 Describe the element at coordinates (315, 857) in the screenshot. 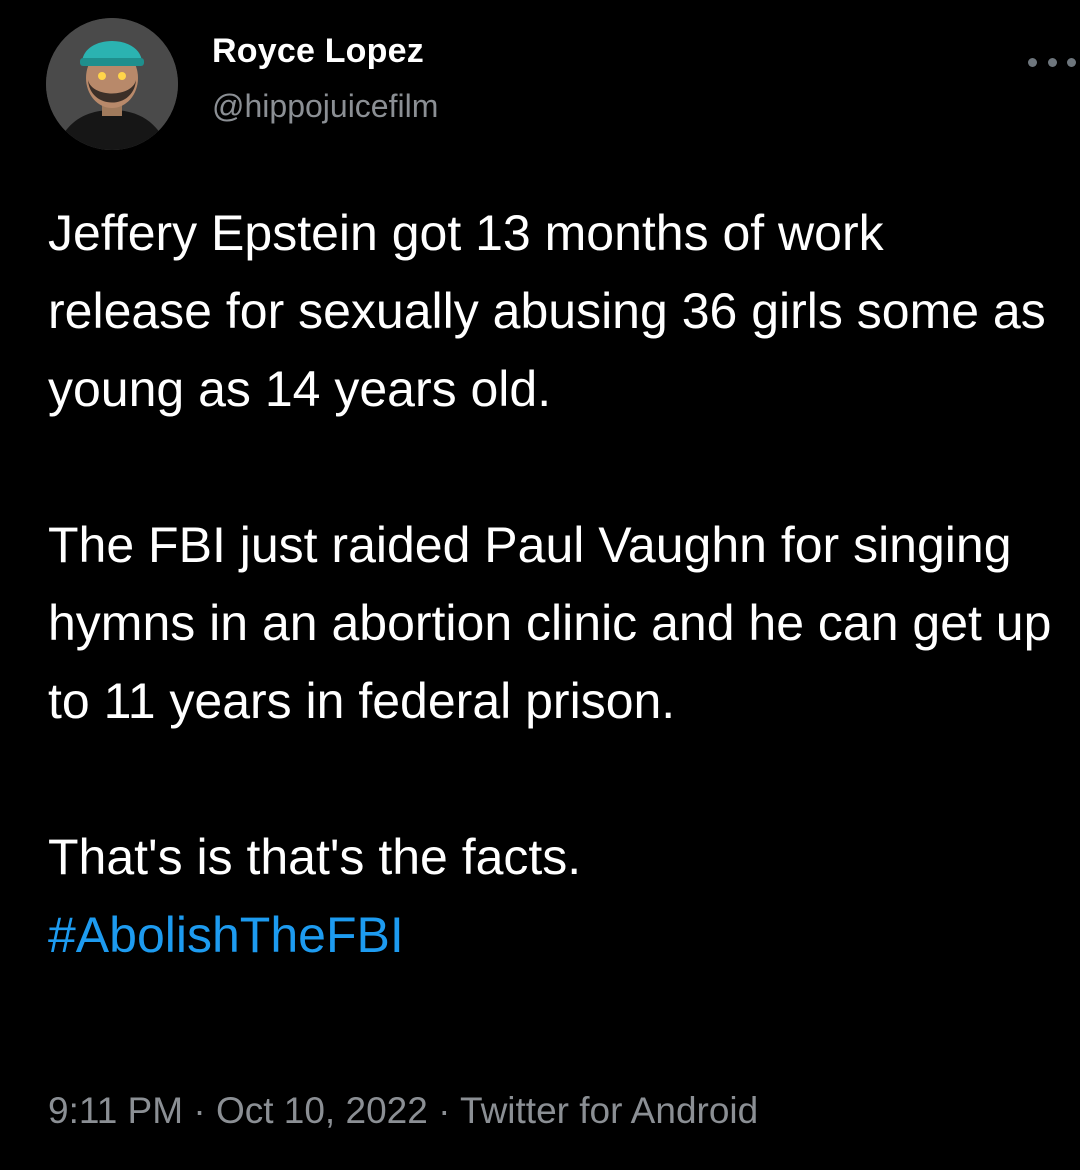

I see `tweet-paragraph: That's is that's the facts.` at that location.